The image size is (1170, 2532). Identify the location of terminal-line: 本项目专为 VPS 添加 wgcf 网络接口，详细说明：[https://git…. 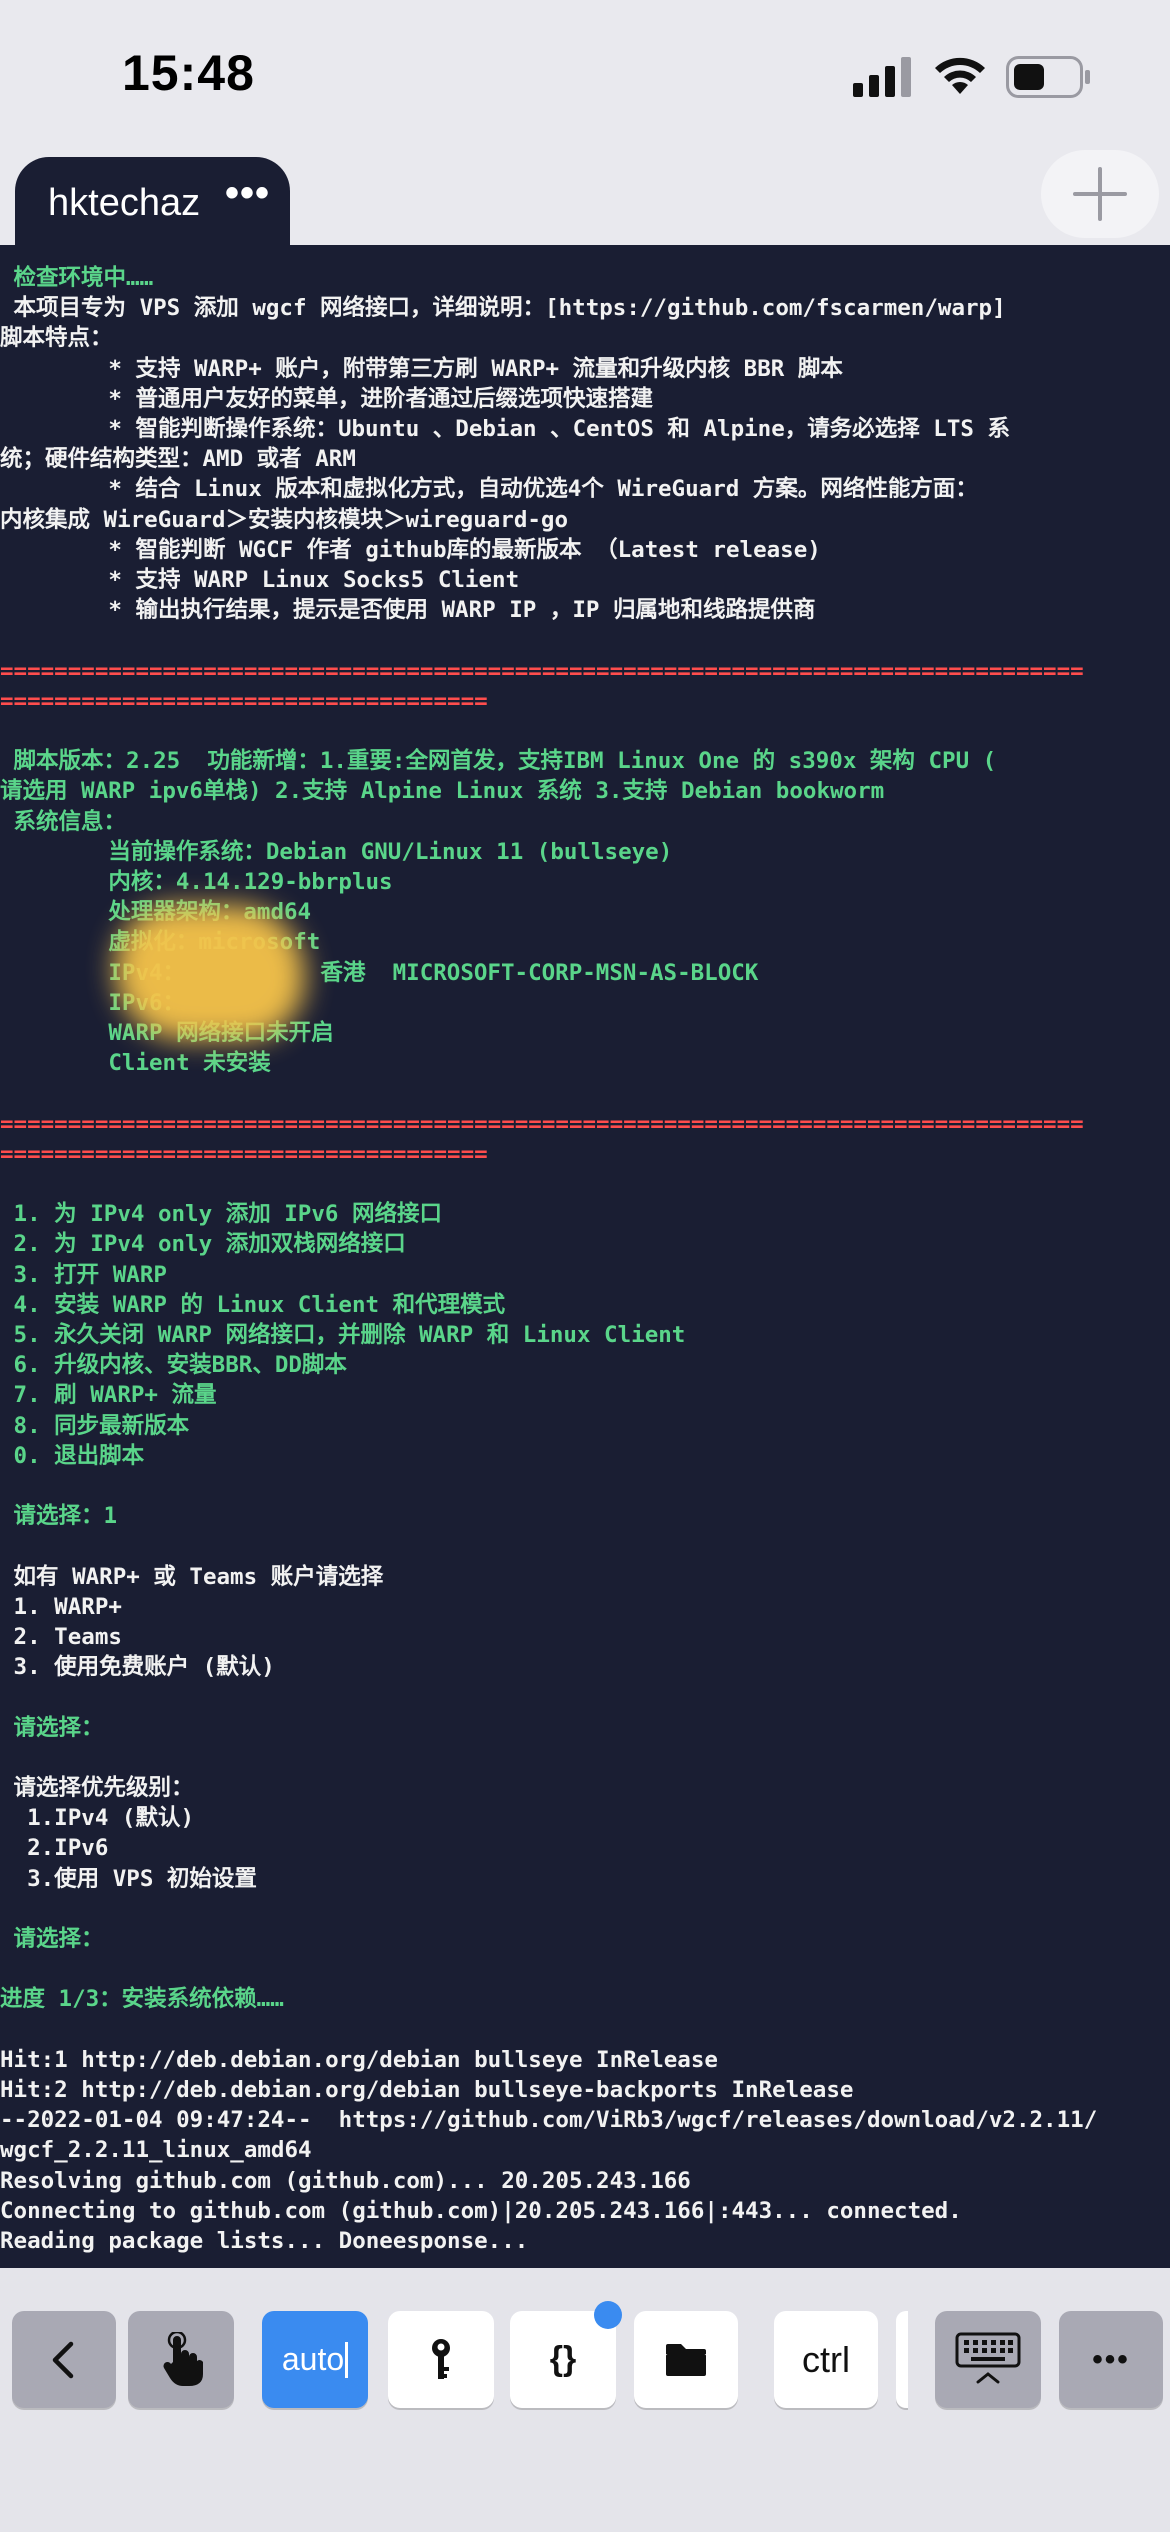
(503, 308).